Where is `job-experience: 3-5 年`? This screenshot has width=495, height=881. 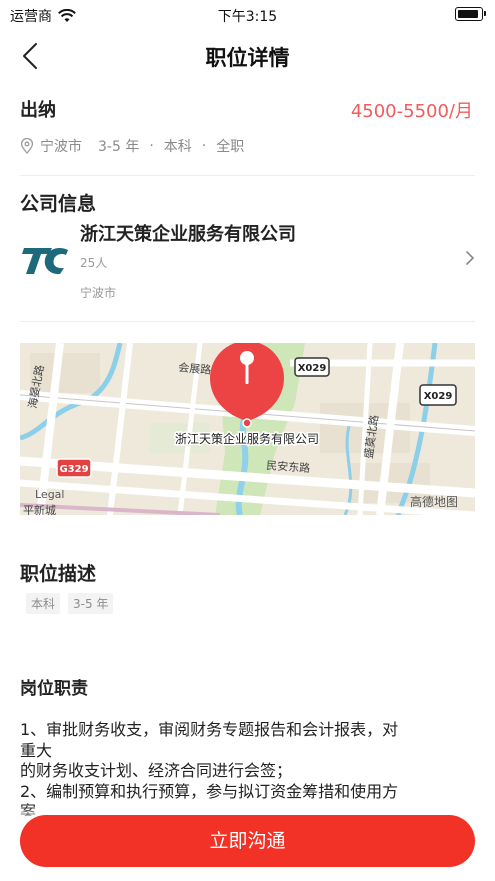 job-experience: 3-5 年 is located at coordinates (119, 147).